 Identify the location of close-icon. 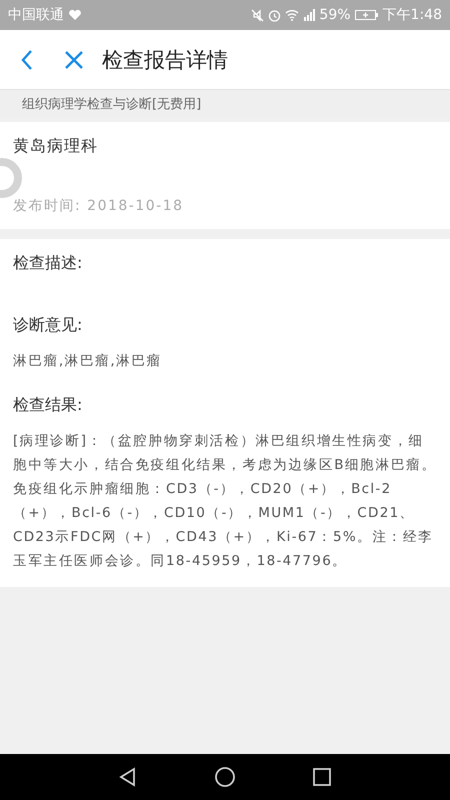
(74, 60).